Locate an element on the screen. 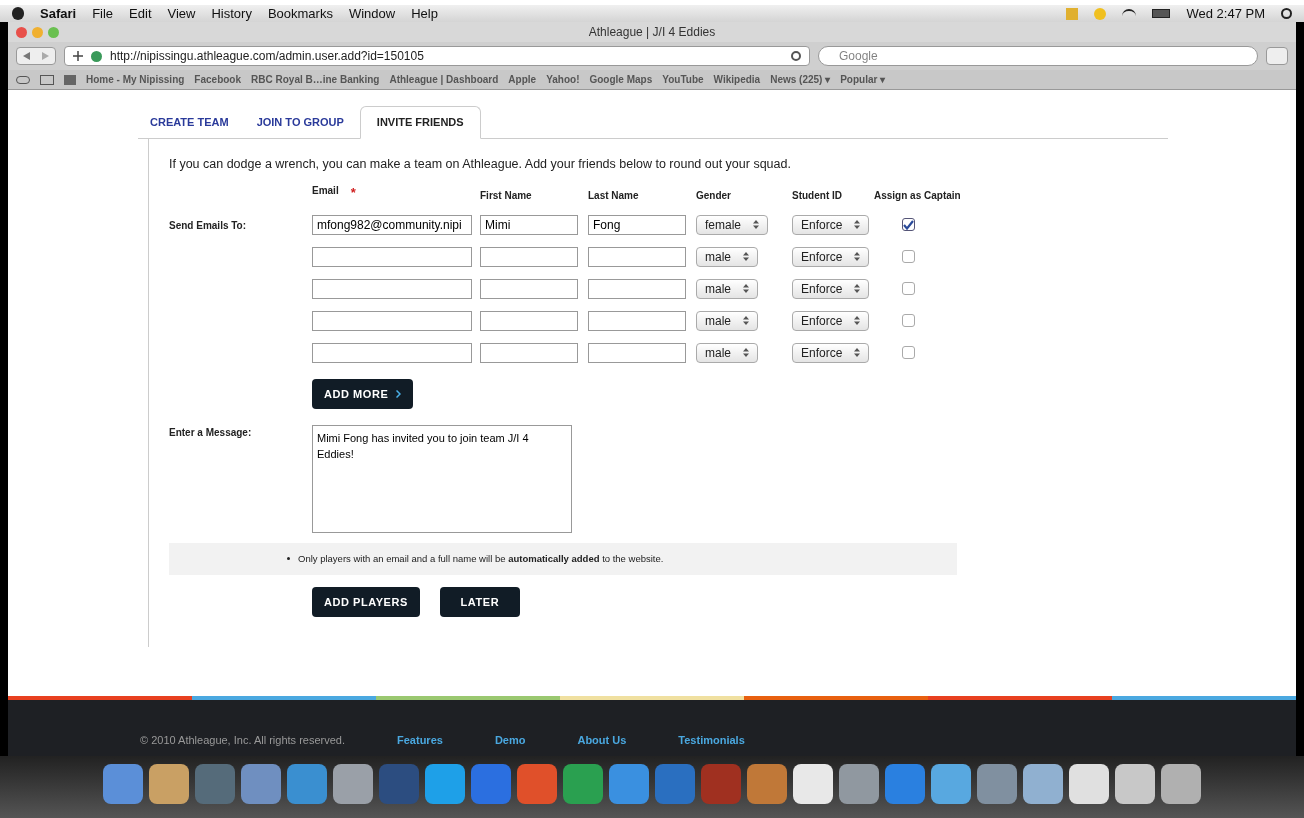  send-label: Send Emails To: is located at coordinates (208, 225).